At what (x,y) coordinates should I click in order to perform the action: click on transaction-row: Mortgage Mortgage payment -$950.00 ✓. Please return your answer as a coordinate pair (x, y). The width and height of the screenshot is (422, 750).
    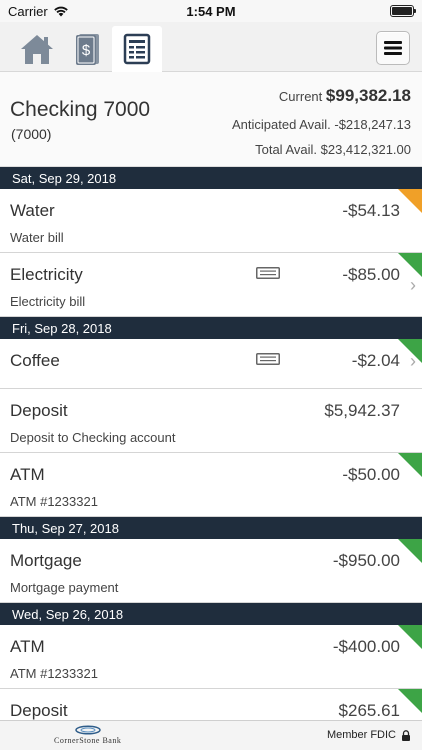
    Looking at the image, I should click on (211, 571).